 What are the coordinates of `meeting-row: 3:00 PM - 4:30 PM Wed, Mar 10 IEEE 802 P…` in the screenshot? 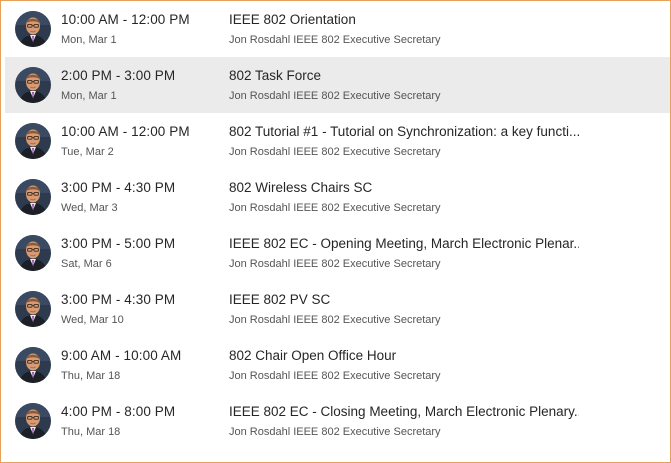 It's located at (337, 309).